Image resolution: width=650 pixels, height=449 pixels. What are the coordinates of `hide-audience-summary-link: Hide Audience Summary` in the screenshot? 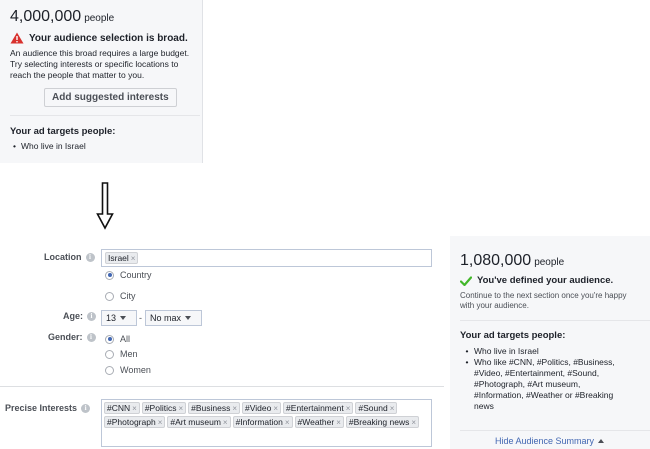 It's located at (550, 441).